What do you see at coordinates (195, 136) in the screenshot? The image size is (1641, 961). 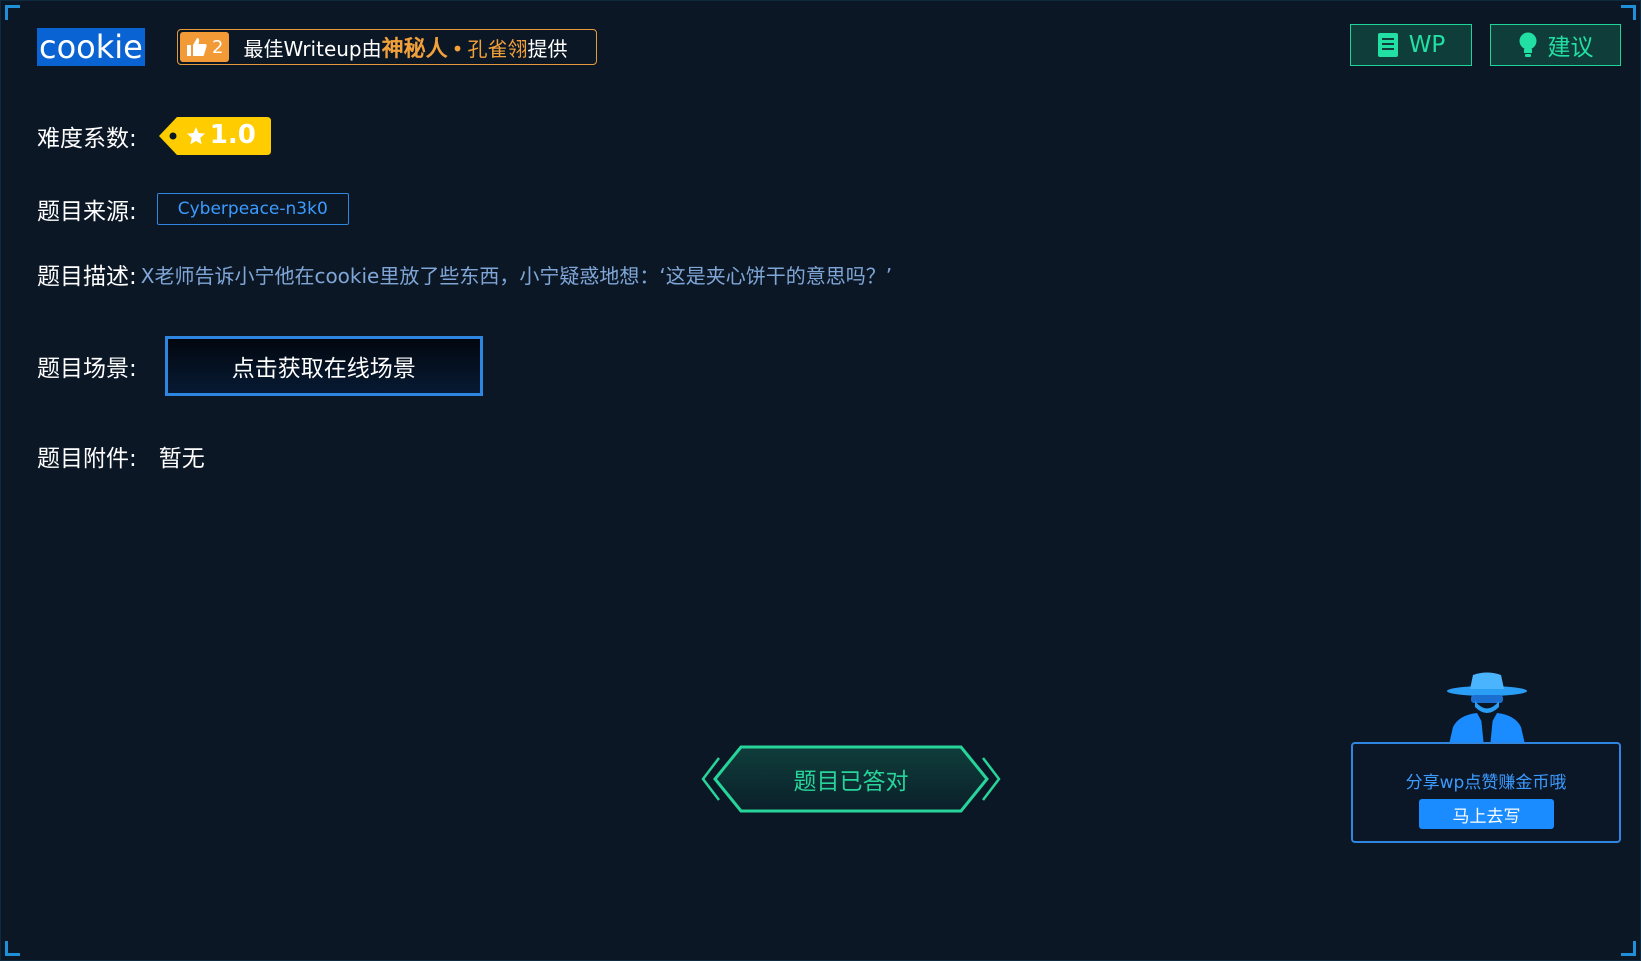 I see `star-icon` at bounding box center [195, 136].